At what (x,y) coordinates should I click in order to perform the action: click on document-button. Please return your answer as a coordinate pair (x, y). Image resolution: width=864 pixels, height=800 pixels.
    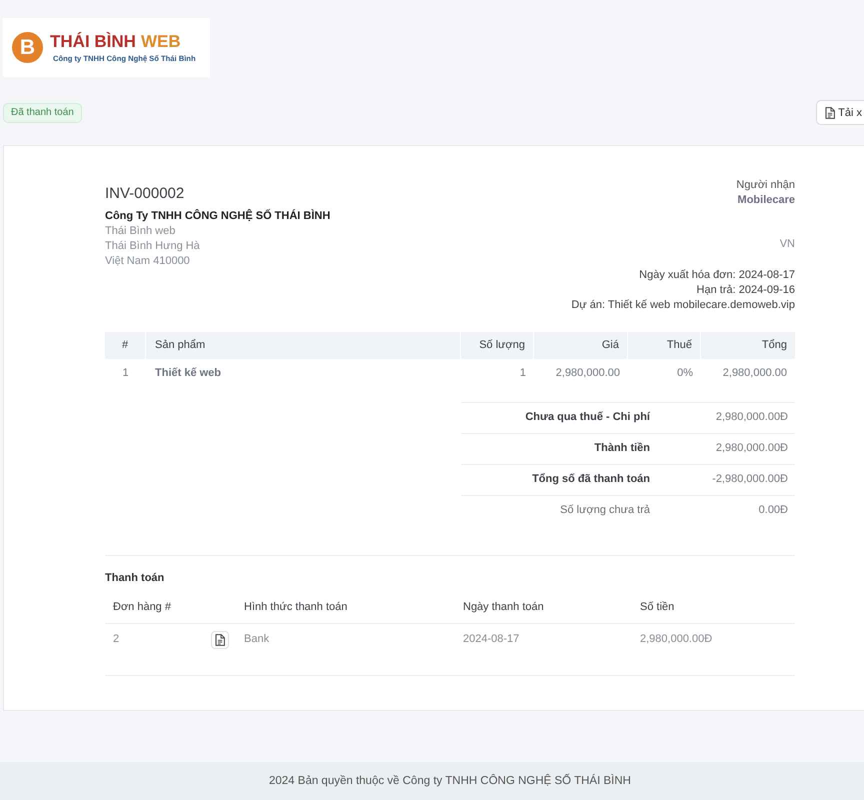
    Looking at the image, I should click on (220, 639).